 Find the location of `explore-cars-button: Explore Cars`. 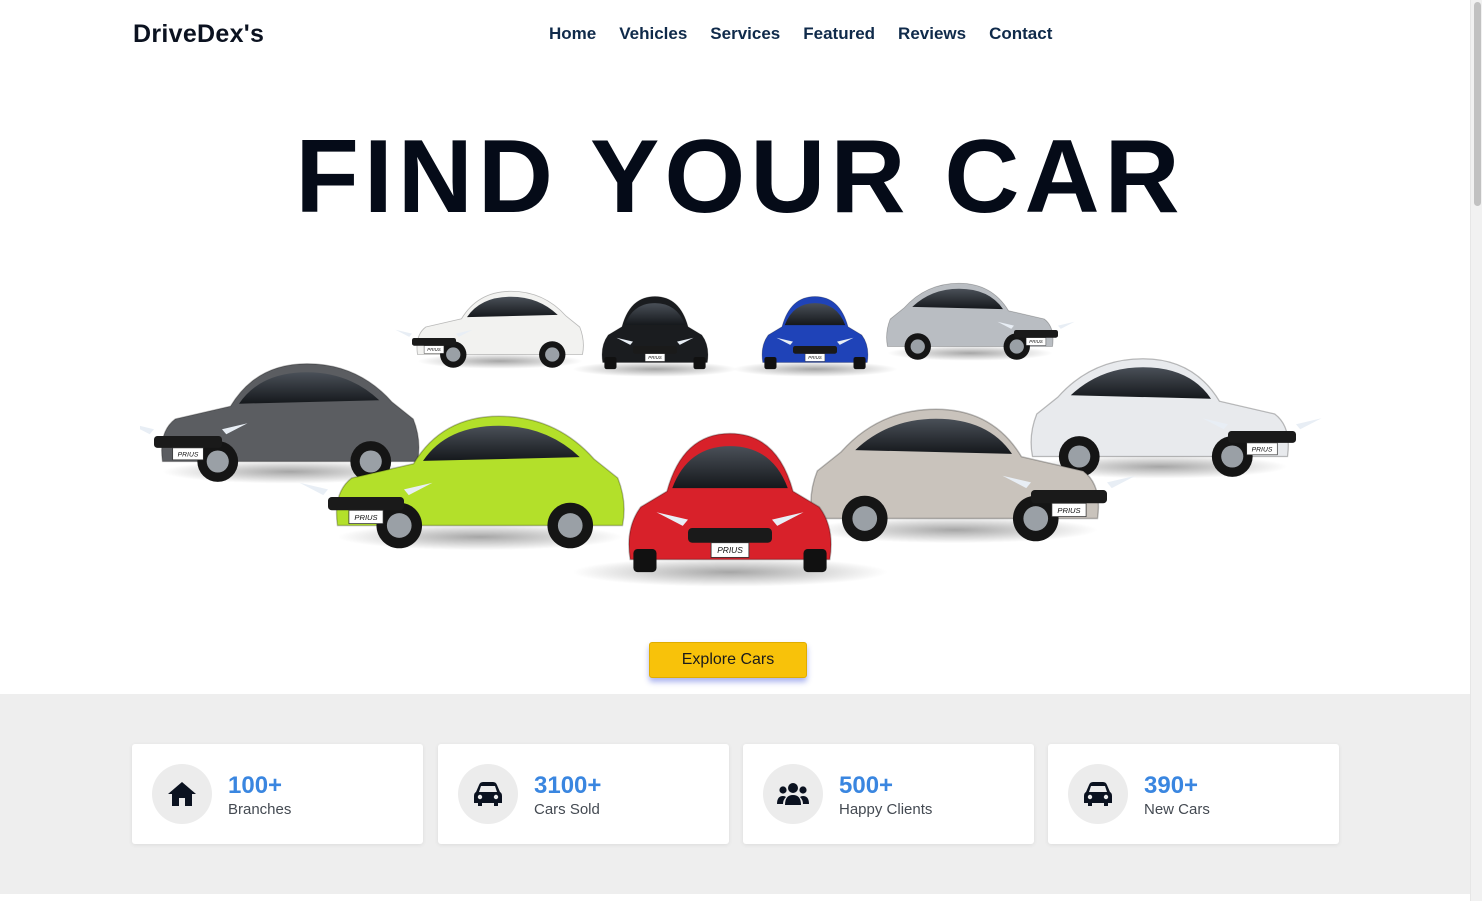

explore-cars-button: Explore Cars is located at coordinates (728, 660).